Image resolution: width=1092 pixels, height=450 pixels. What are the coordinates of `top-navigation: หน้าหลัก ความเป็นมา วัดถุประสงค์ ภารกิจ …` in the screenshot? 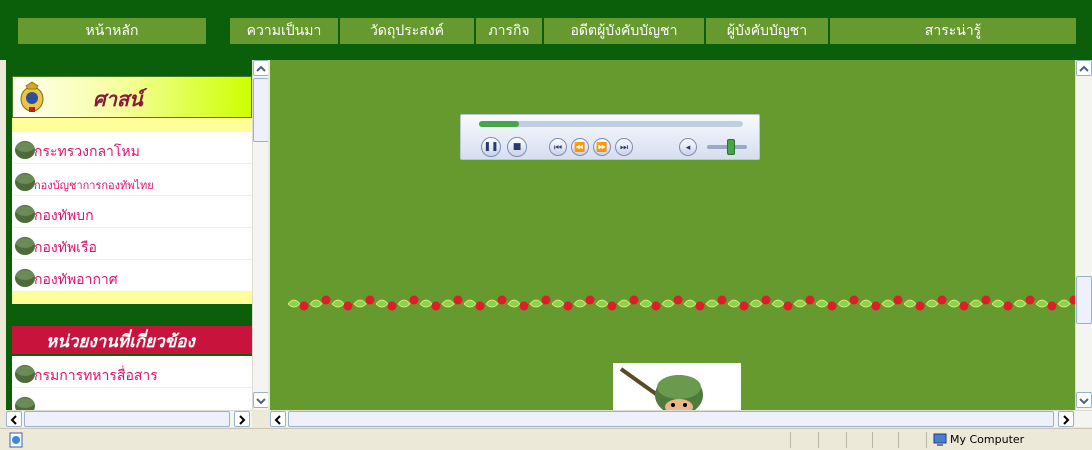 It's located at (546, 30).